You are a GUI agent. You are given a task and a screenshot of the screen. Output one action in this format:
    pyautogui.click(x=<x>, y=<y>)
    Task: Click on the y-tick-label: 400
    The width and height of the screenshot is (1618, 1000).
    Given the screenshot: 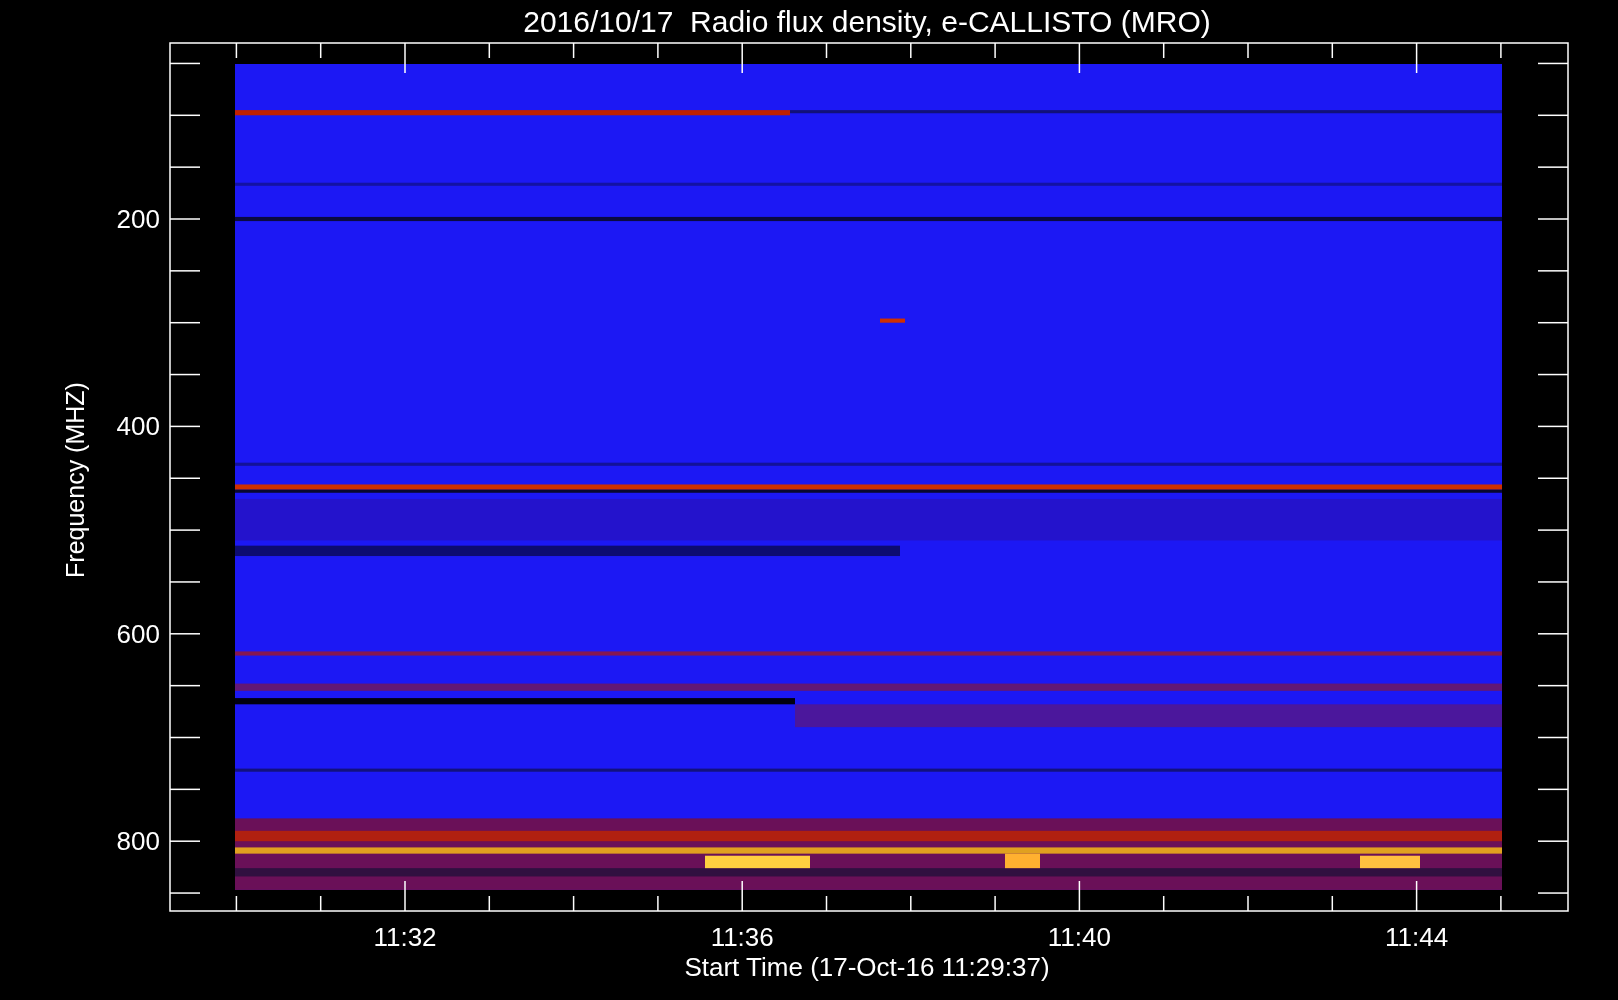 What is the action you would take?
    pyautogui.click(x=138, y=426)
    